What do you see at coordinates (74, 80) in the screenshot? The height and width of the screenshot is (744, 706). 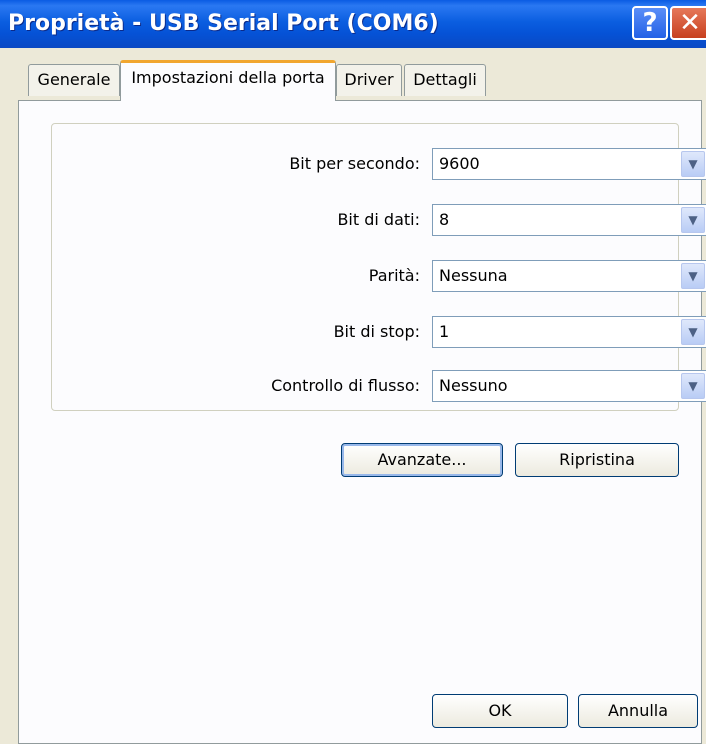 I see `tab-generale: Generale` at bounding box center [74, 80].